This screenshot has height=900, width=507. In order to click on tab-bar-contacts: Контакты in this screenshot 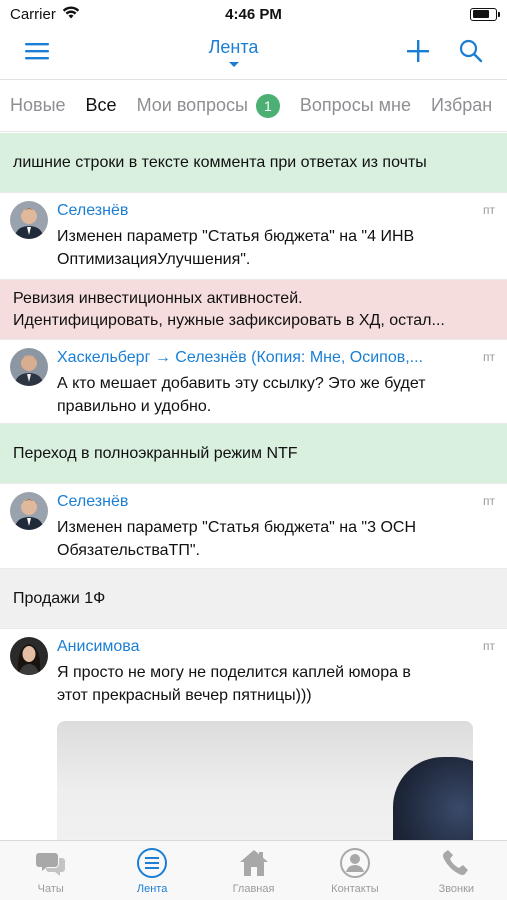, I will do `click(354, 870)`.